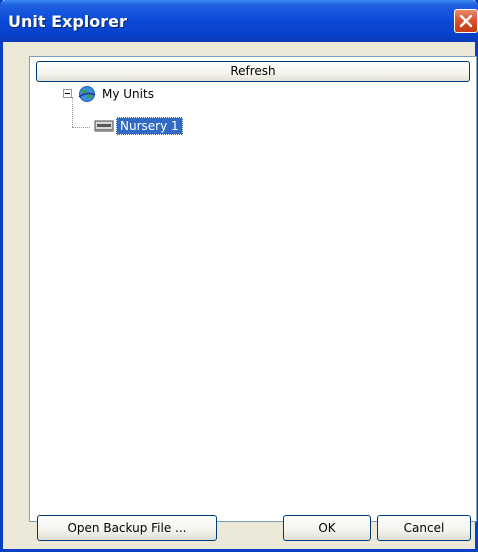 This screenshot has width=478, height=552. I want to click on tree-item-nursery-1: Nursery 1, so click(149, 126).